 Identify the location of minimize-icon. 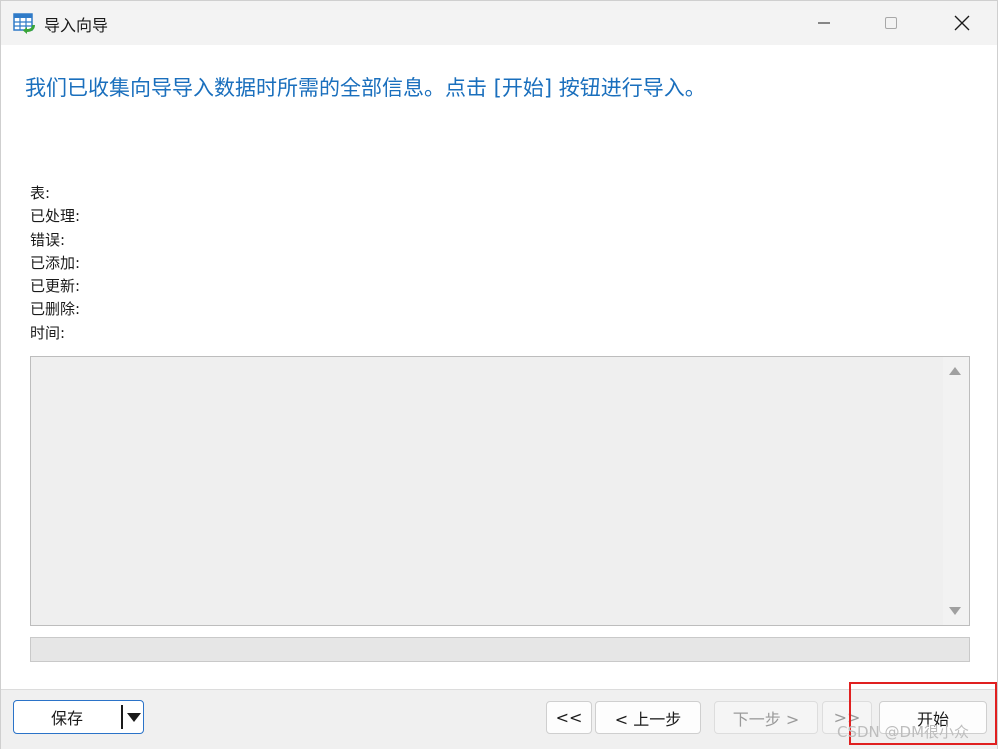
(824, 23).